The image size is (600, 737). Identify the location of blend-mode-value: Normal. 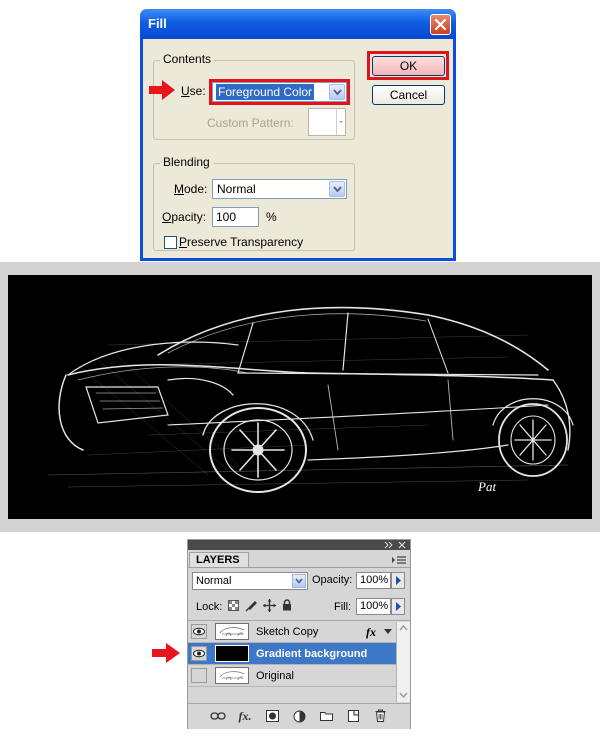
(214, 581).